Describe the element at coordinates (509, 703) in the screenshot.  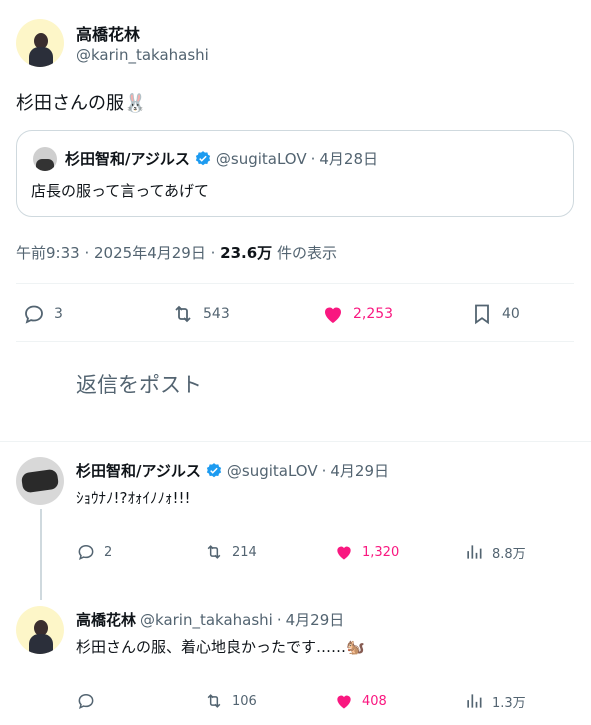
I see `view-count: 1.3万` at that location.